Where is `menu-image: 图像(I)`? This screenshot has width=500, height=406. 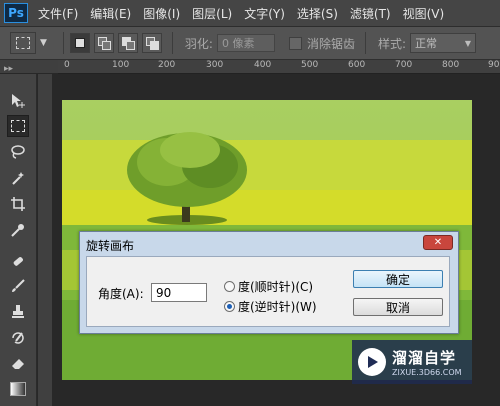
menu-image: 图像(I) is located at coordinates (161, 13).